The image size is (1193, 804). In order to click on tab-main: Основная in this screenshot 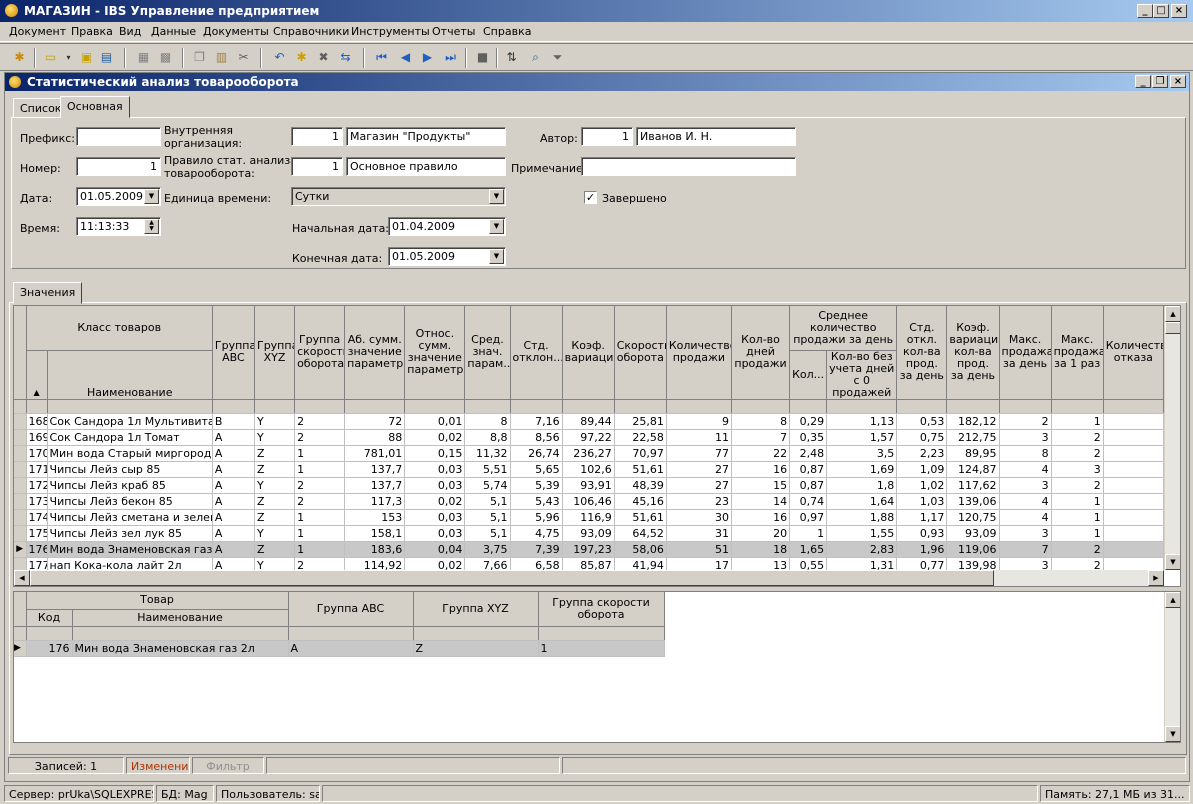, I will do `click(95, 107)`.